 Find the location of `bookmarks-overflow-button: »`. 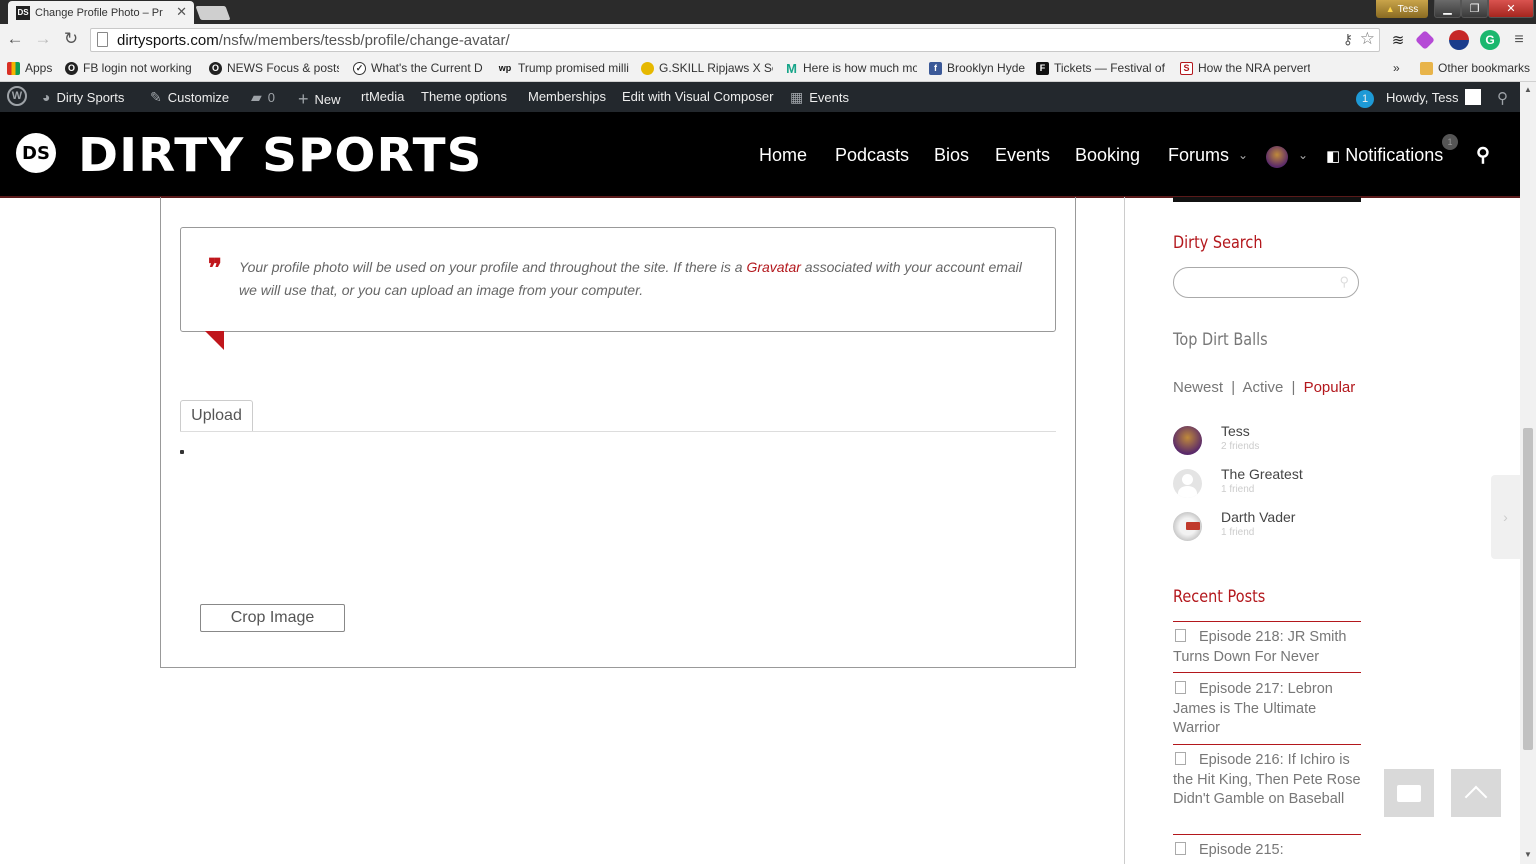

bookmarks-overflow-button: » is located at coordinates (1400, 68).